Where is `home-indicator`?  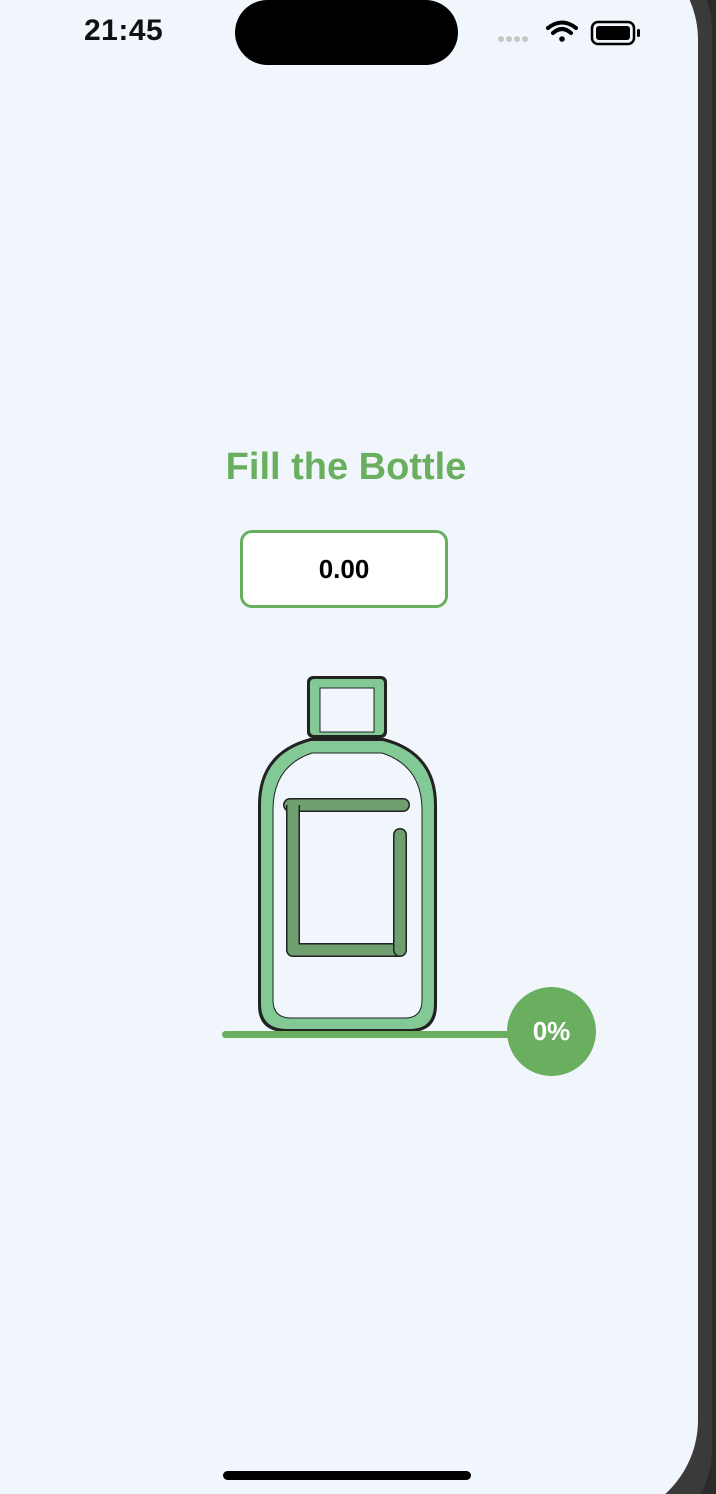
home-indicator is located at coordinates (347, 1475).